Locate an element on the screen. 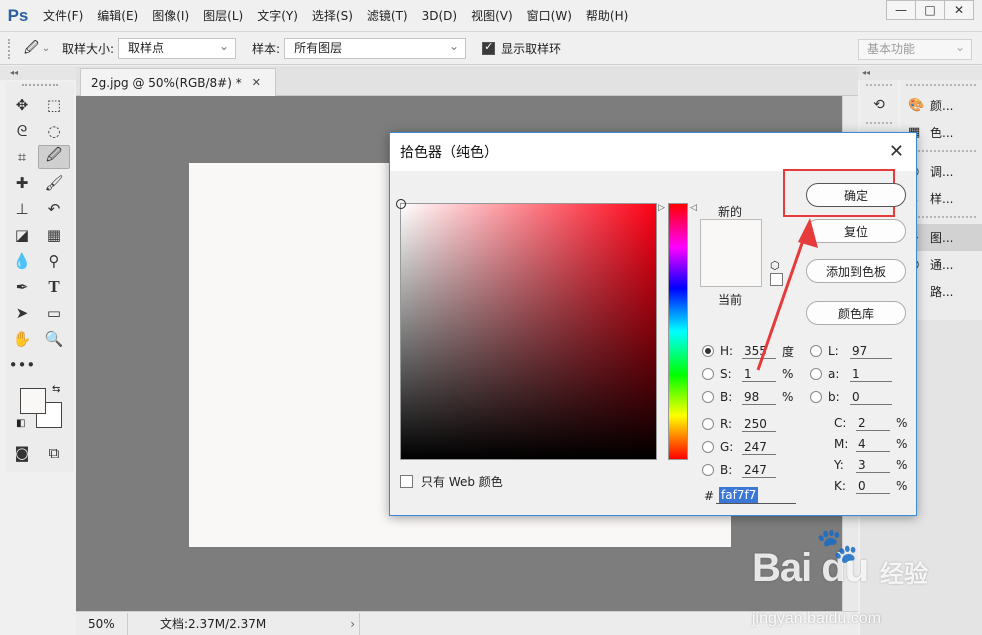  type-tool: T is located at coordinates (54, 287).